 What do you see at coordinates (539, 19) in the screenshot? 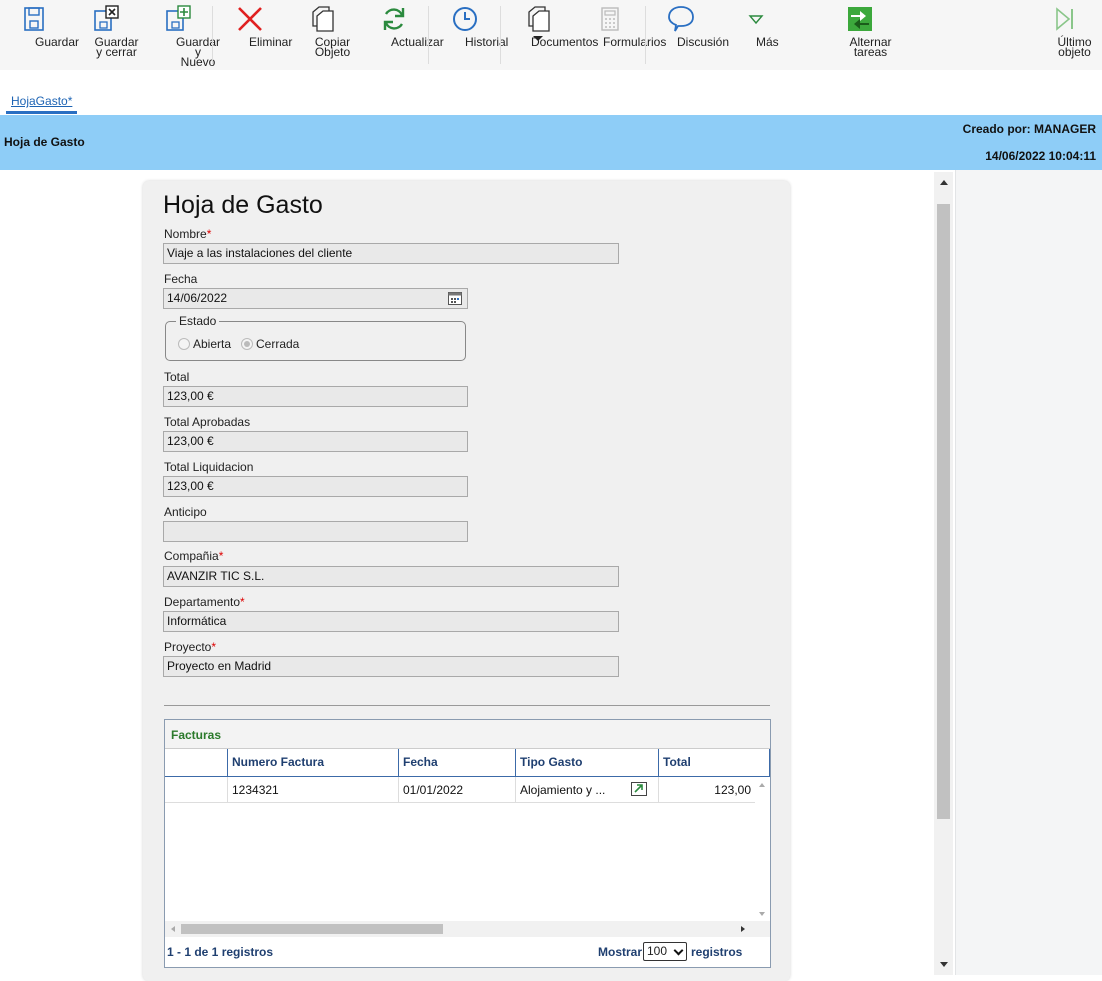
I see `documents-icon` at bounding box center [539, 19].